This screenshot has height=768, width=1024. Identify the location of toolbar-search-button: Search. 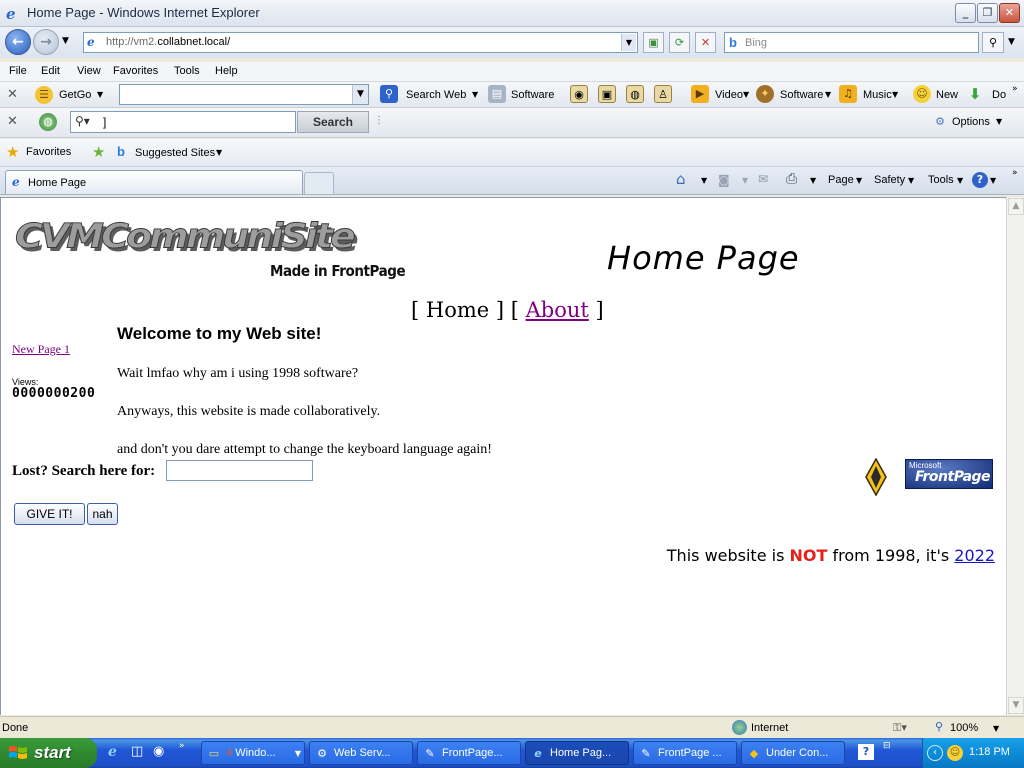
(333, 122).